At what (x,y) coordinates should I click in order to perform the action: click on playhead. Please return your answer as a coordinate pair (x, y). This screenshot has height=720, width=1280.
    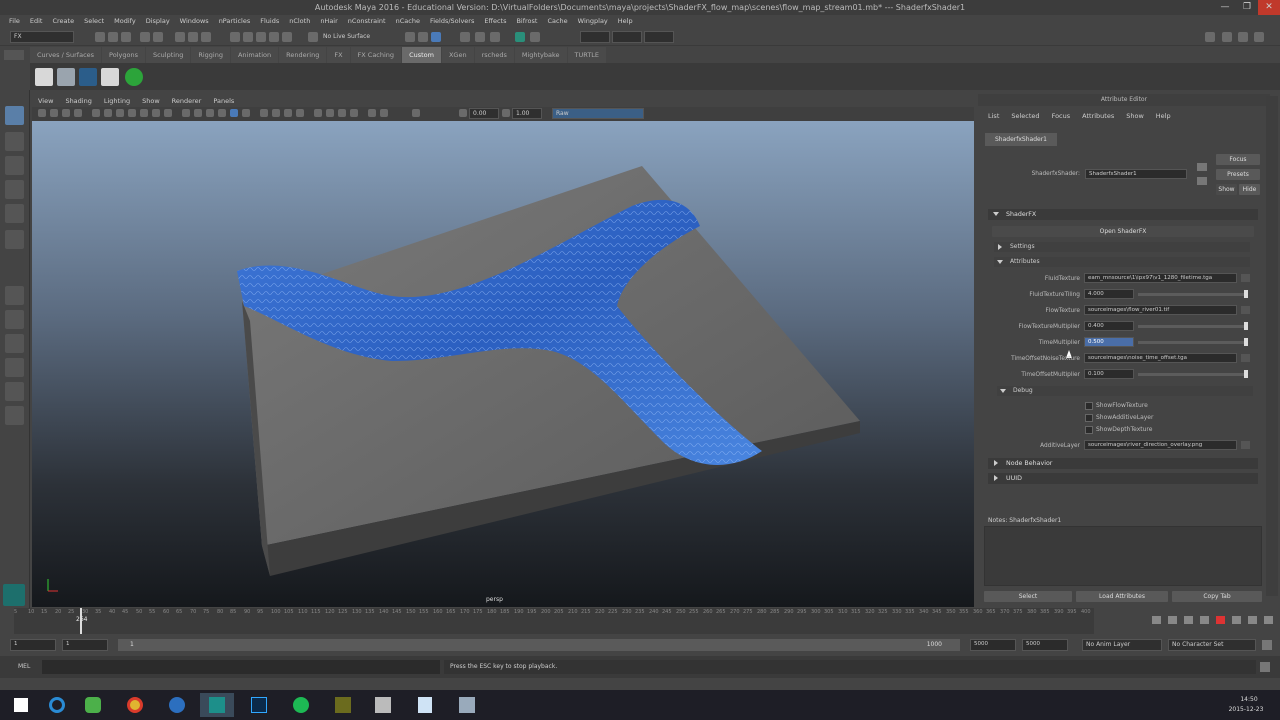
    Looking at the image, I should click on (81, 621).